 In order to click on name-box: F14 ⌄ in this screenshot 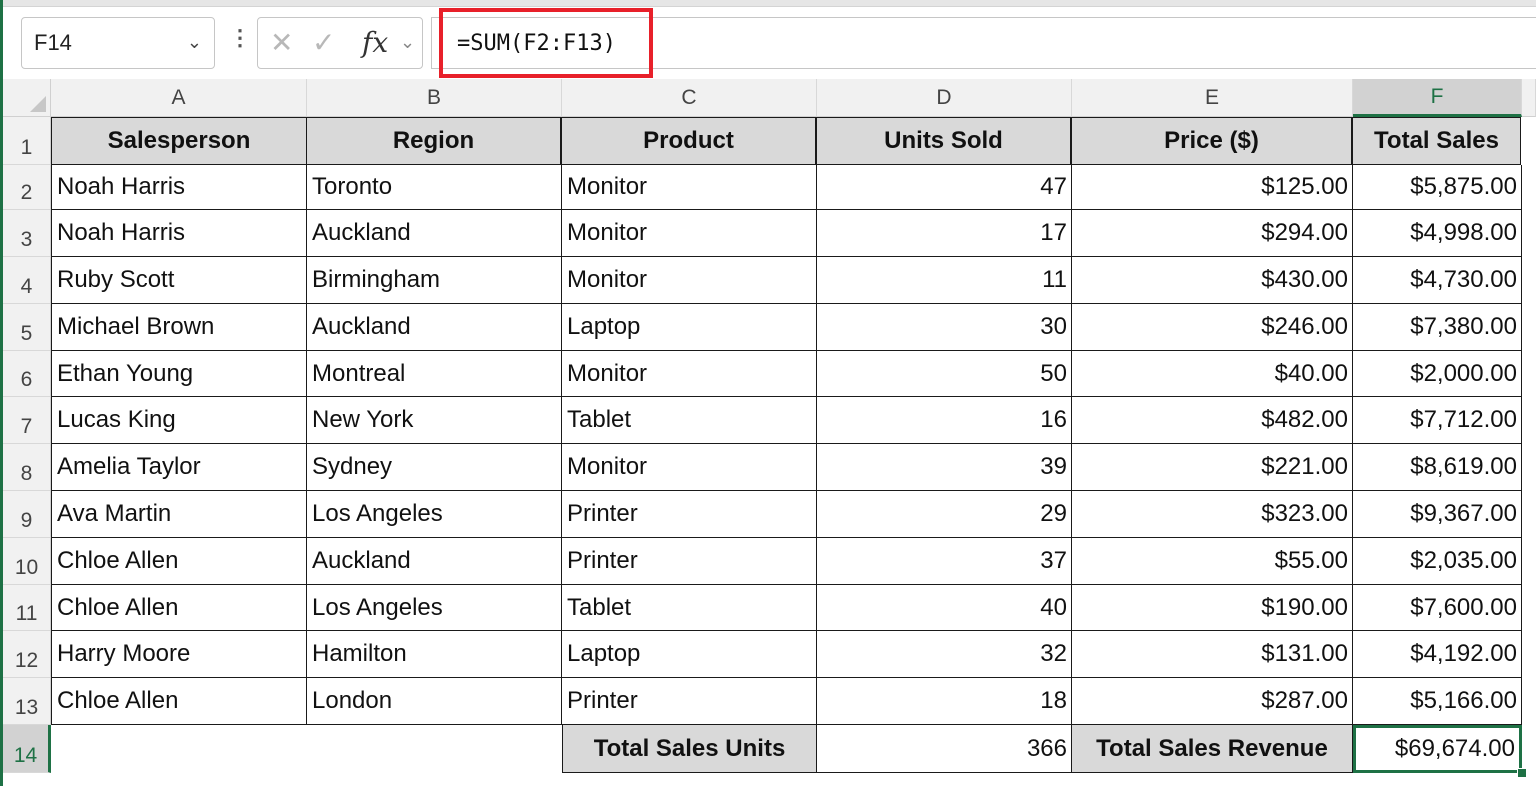, I will do `click(118, 43)`.